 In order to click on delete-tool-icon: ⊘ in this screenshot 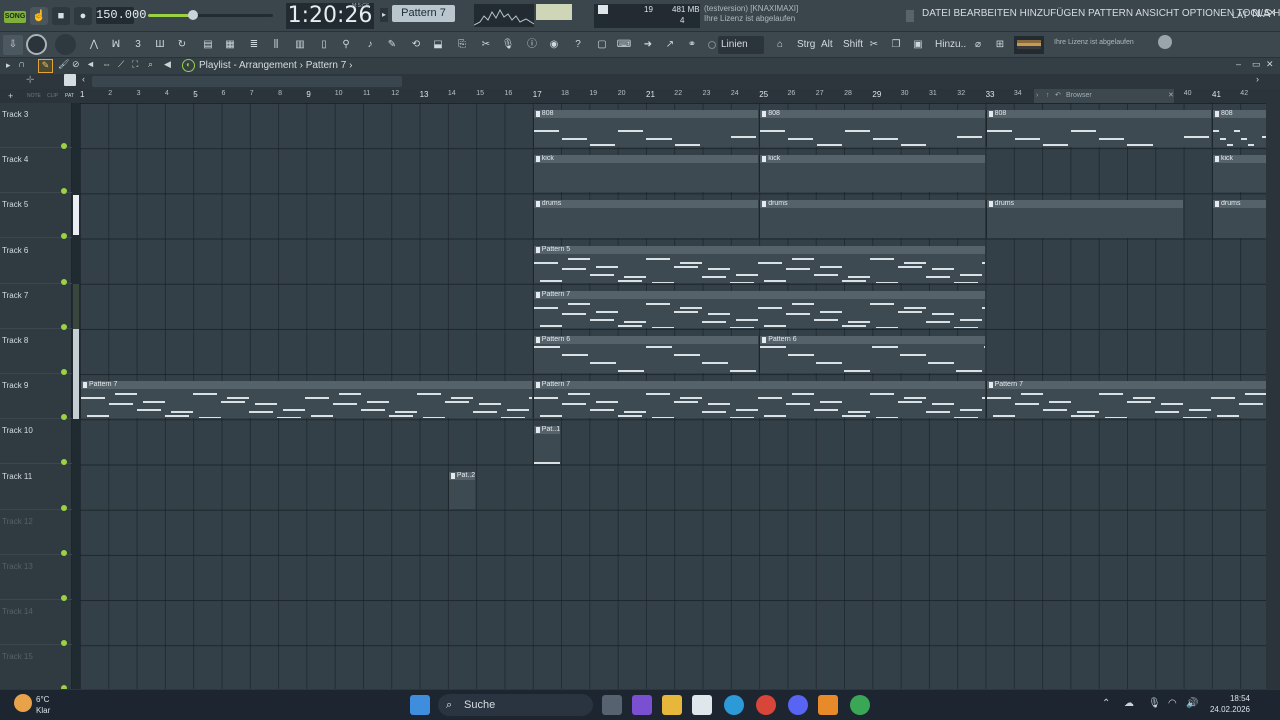, I will do `click(76, 64)`.